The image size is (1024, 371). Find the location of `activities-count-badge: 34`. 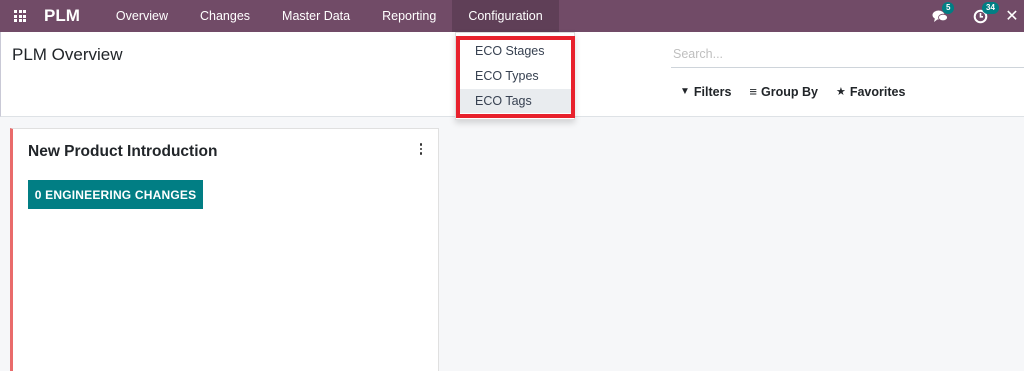

activities-count-badge: 34 is located at coordinates (990, 8).